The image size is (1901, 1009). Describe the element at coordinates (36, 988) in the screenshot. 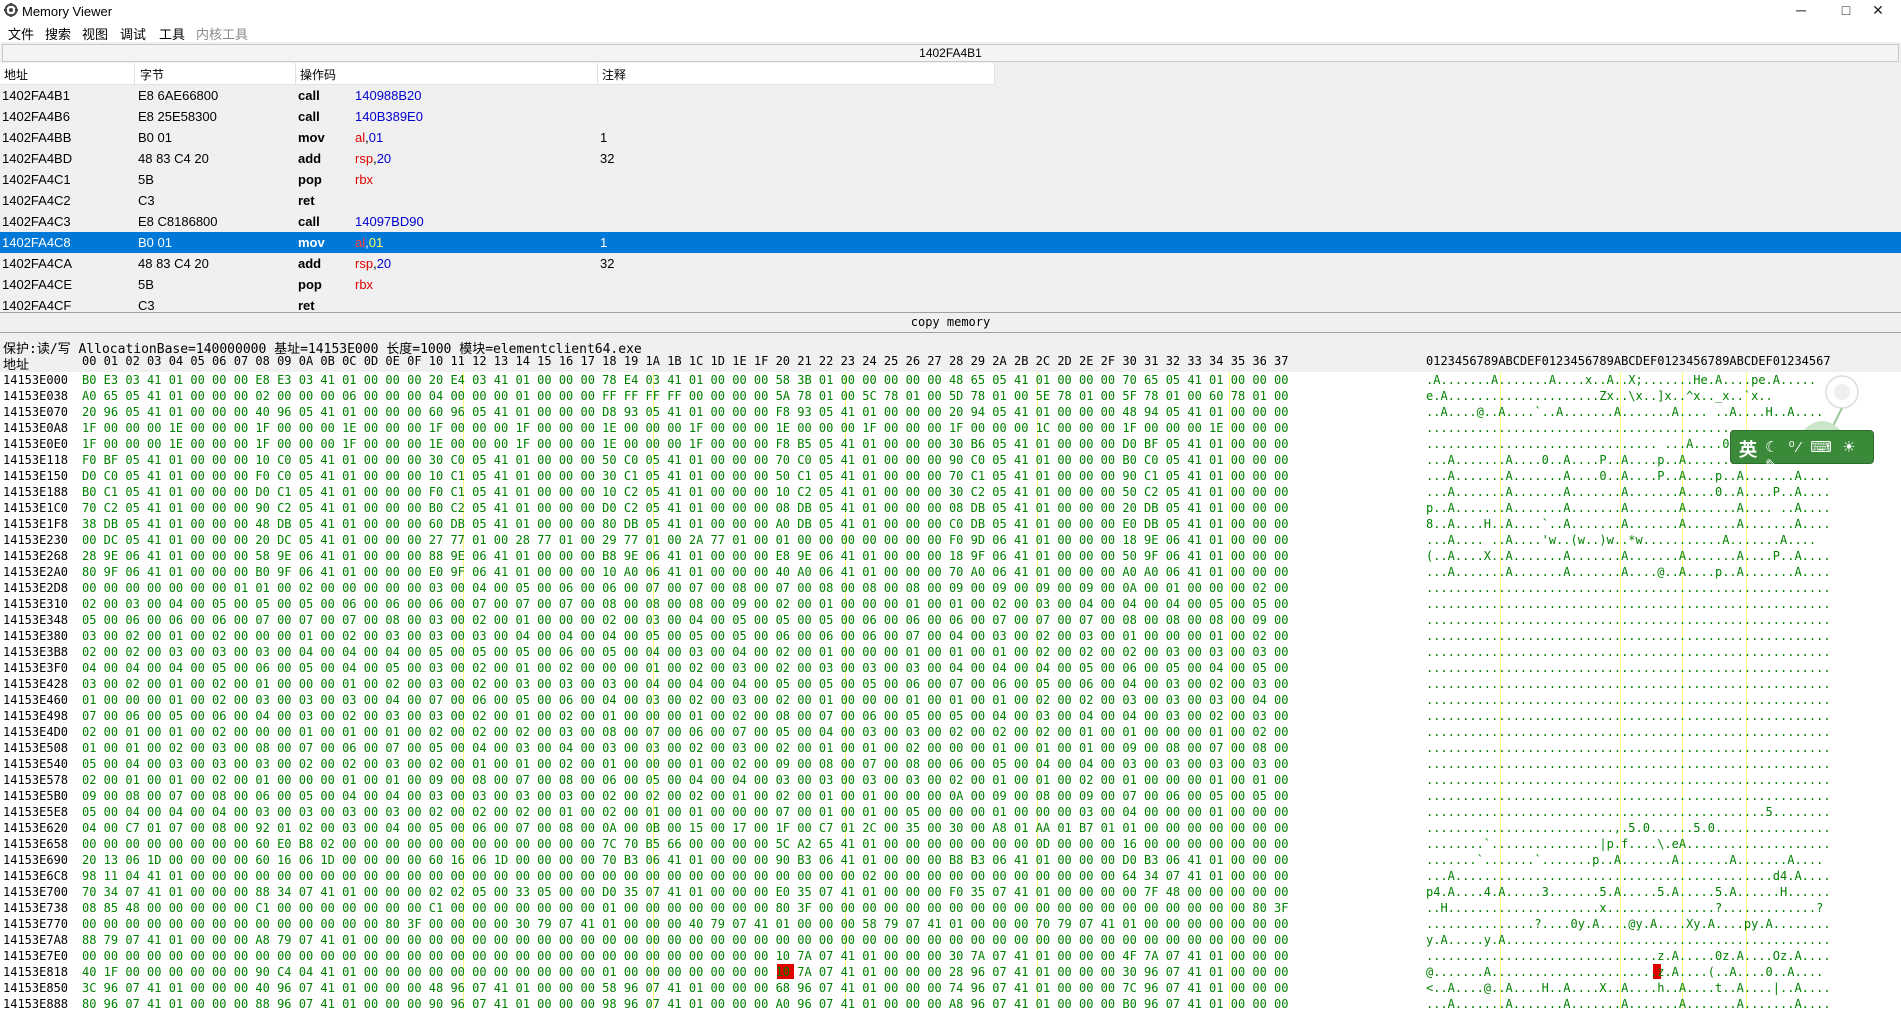

I see `hex-row-address: 14153E850` at that location.